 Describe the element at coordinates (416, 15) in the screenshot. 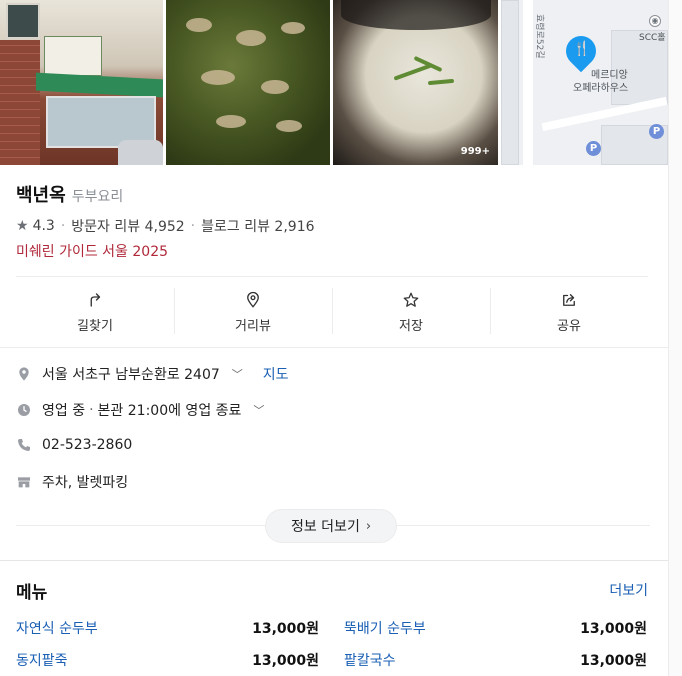

I see `stone-bowl-rim` at that location.